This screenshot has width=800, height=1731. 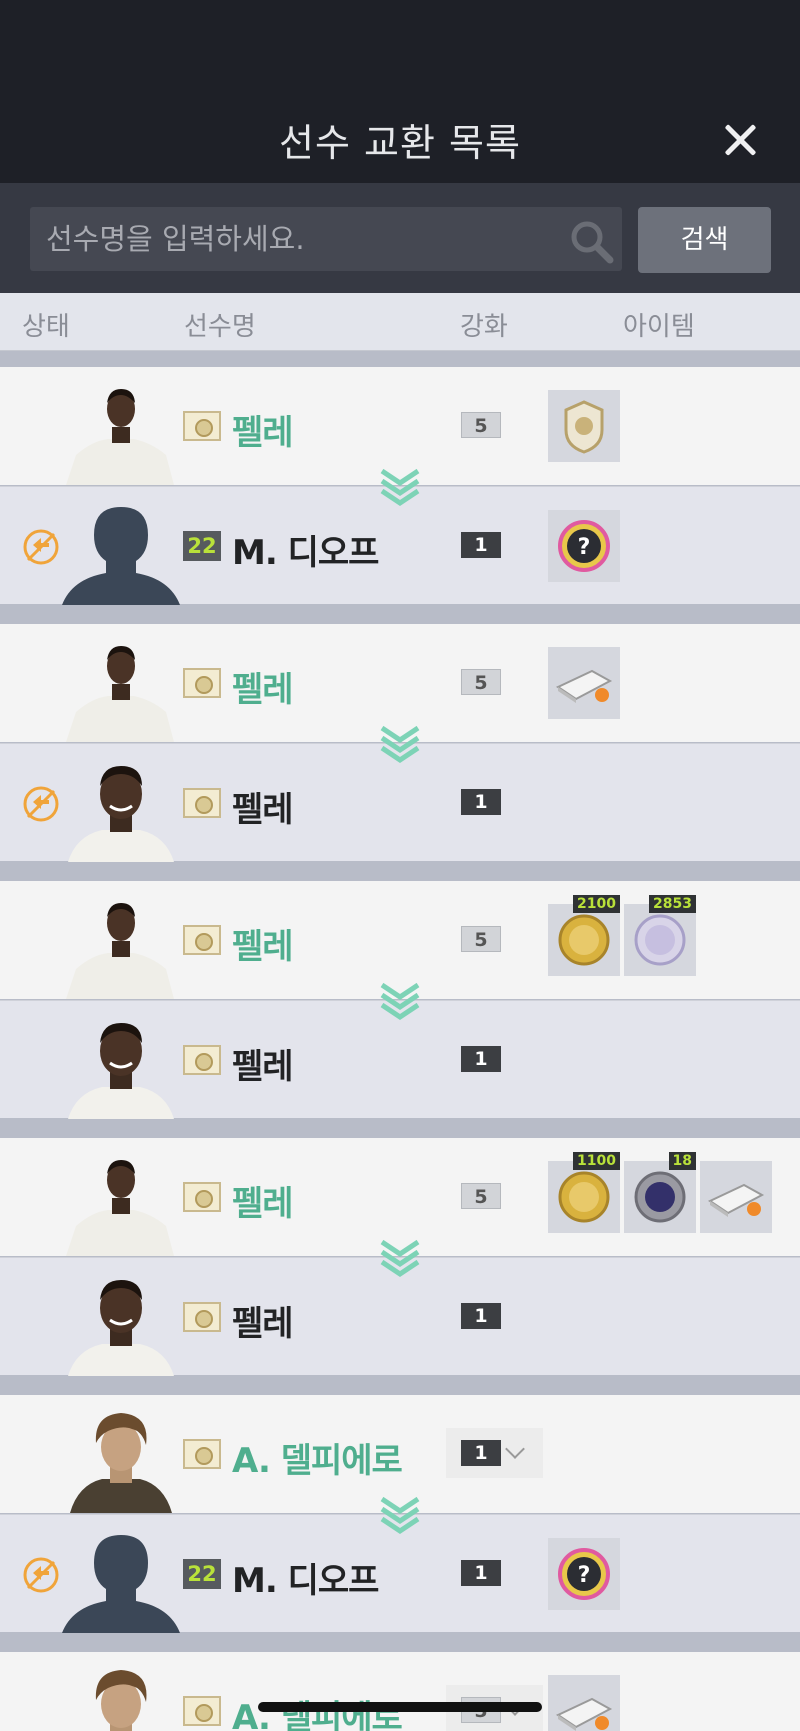 What do you see at coordinates (659, 327) in the screenshot?
I see `column-item: 아이템` at bounding box center [659, 327].